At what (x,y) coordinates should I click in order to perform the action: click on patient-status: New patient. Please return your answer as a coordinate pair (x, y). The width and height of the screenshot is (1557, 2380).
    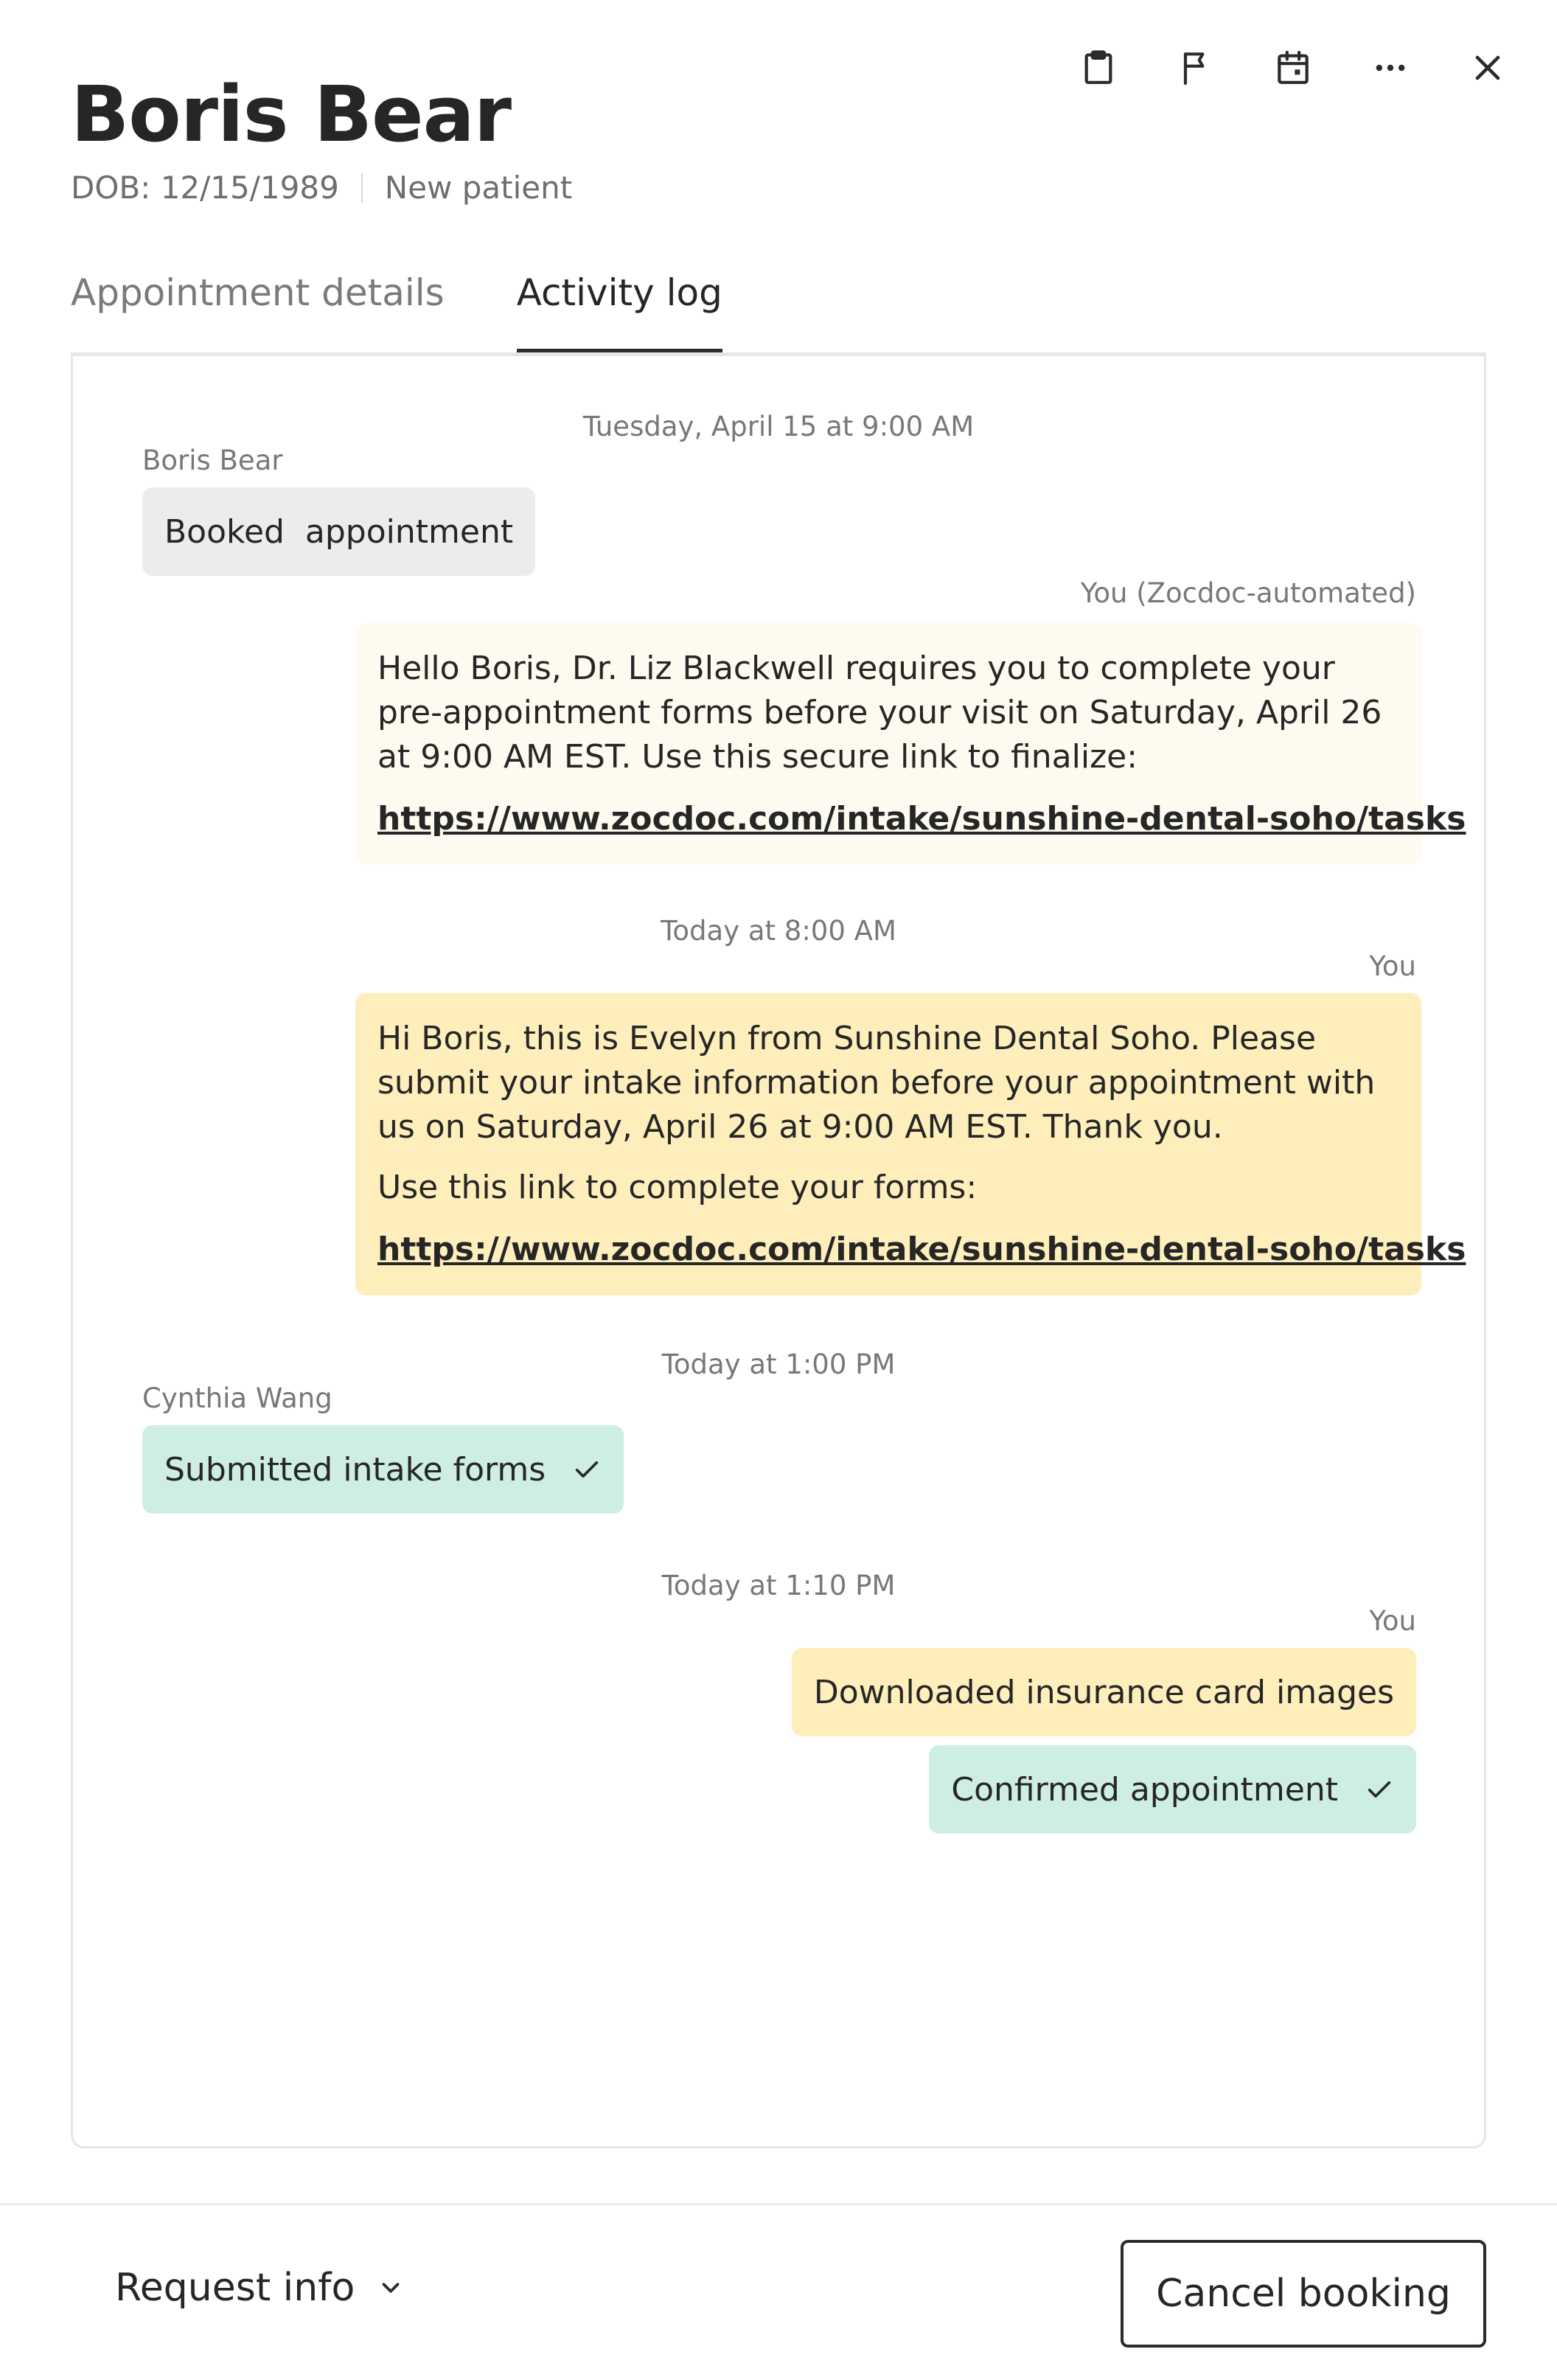
    Looking at the image, I should click on (478, 188).